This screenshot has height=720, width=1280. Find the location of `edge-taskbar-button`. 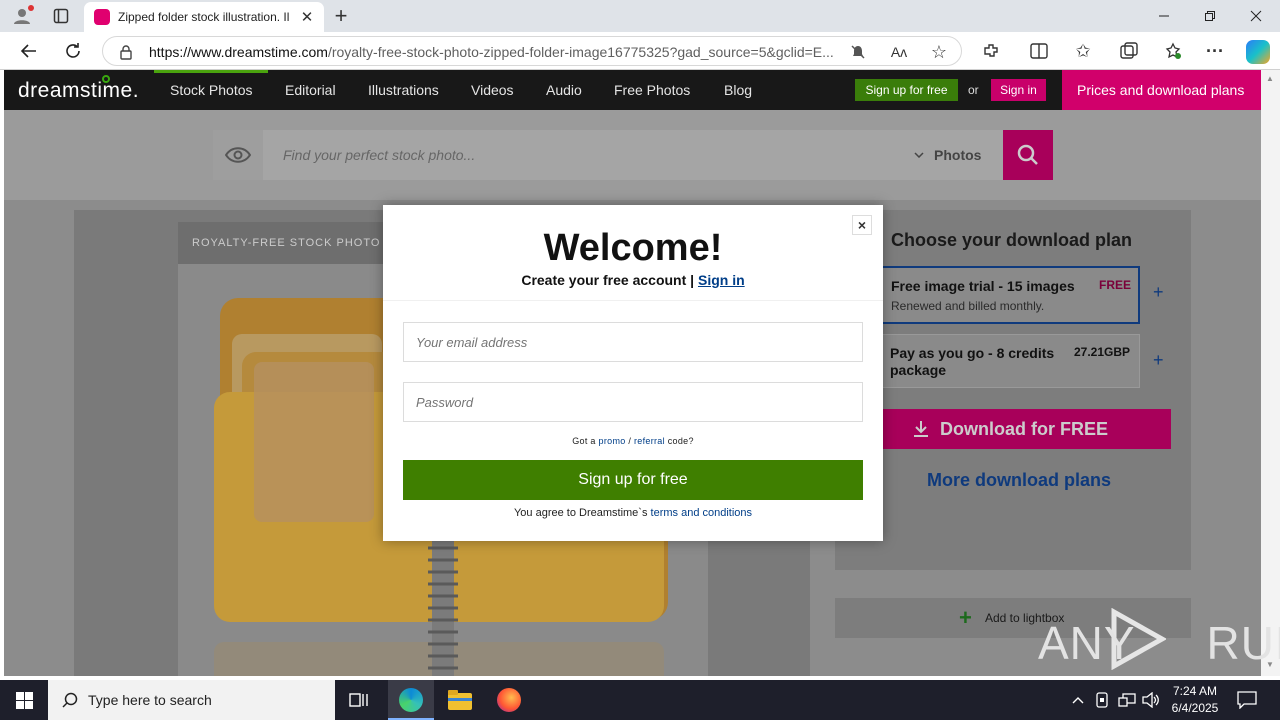

edge-taskbar-button is located at coordinates (411, 700).